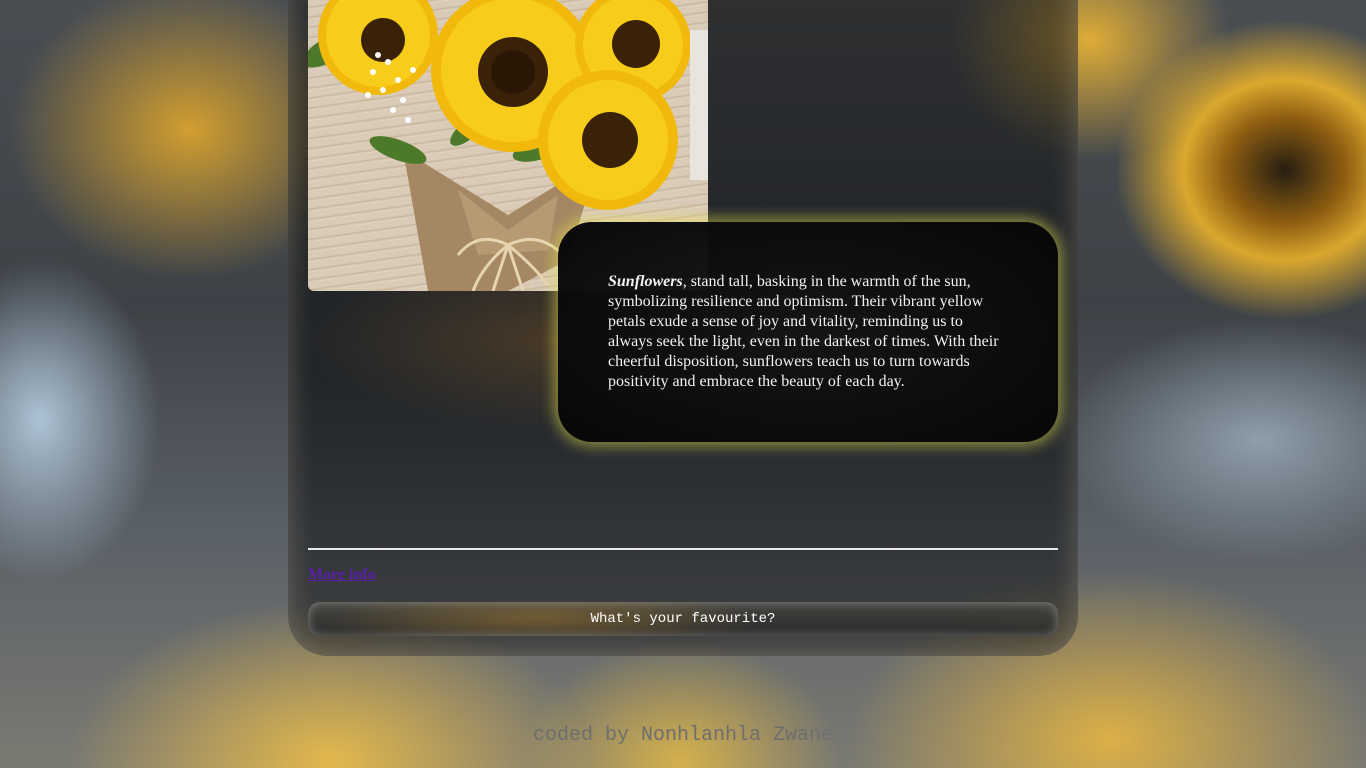 This screenshot has height=768, width=1366. What do you see at coordinates (683, 619) in the screenshot?
I see `favourite-button: What's your favourite?` at bounding box center [683, 619].